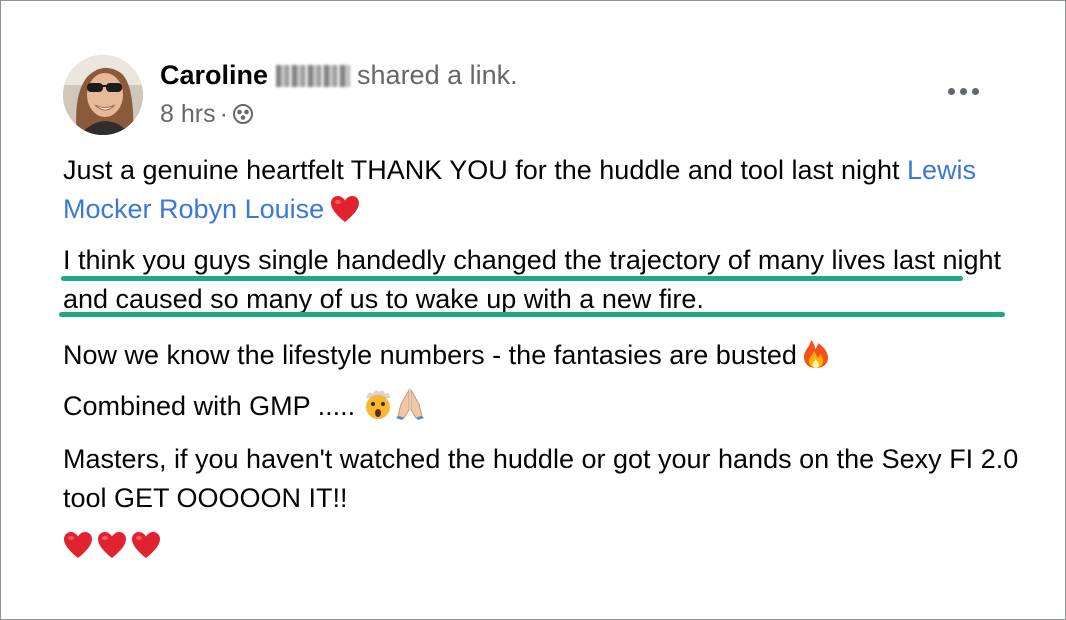 The image size is (1066, 620). Describe the element at coordinates (241, 209) in the screenshot. I see `mention-link: Robyn Louise` at that location.